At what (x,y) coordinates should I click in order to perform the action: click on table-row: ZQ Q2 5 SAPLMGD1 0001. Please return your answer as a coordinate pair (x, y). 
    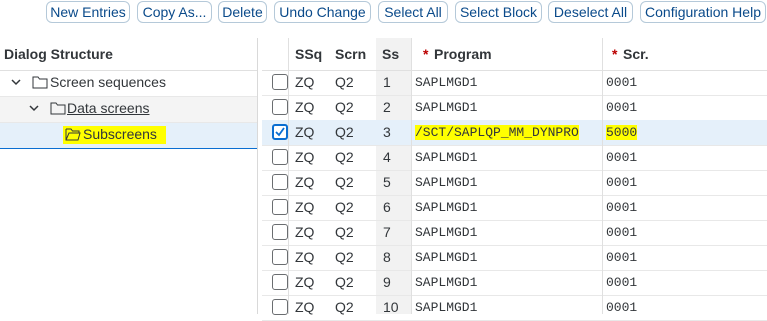
    Looking at the image, I should click on (514, 183).